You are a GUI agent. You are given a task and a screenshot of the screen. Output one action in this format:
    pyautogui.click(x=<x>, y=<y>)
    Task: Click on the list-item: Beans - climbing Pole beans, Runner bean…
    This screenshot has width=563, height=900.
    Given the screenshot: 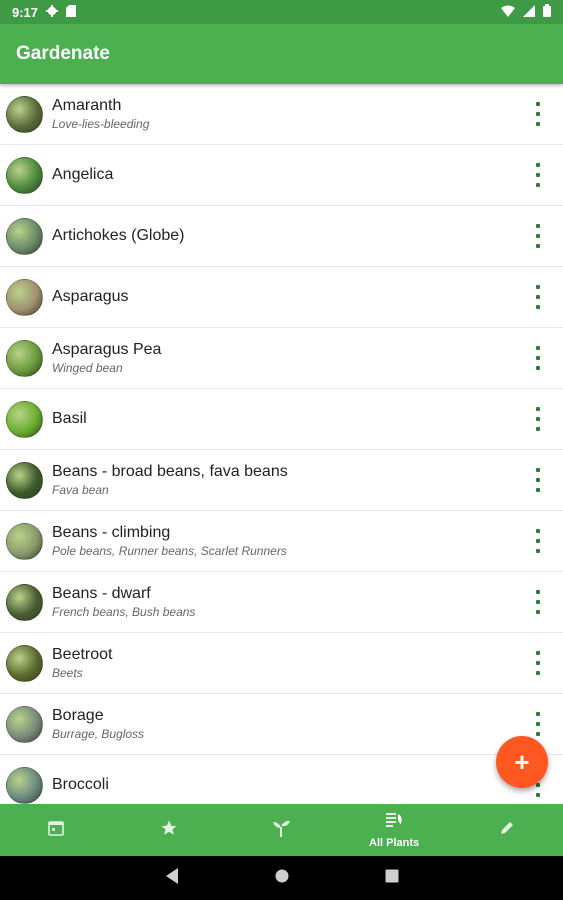 What is the action you would take?
    pyautogui.click(x=281, y=541)
    